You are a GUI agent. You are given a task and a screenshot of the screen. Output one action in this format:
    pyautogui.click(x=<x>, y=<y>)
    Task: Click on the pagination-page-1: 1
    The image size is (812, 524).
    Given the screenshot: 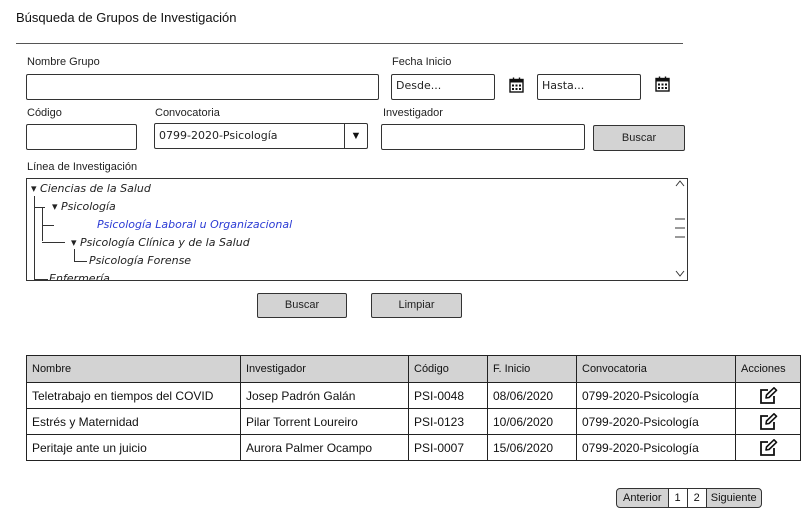 What is the action you would take?
    pyautogui.click(x=677, y=498)
    